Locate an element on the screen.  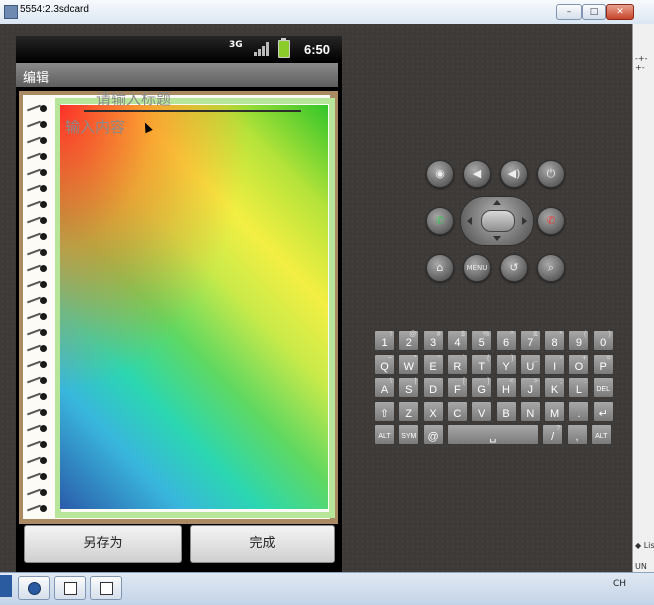
status-time: 6:50 is located at coordinates (317, 49).